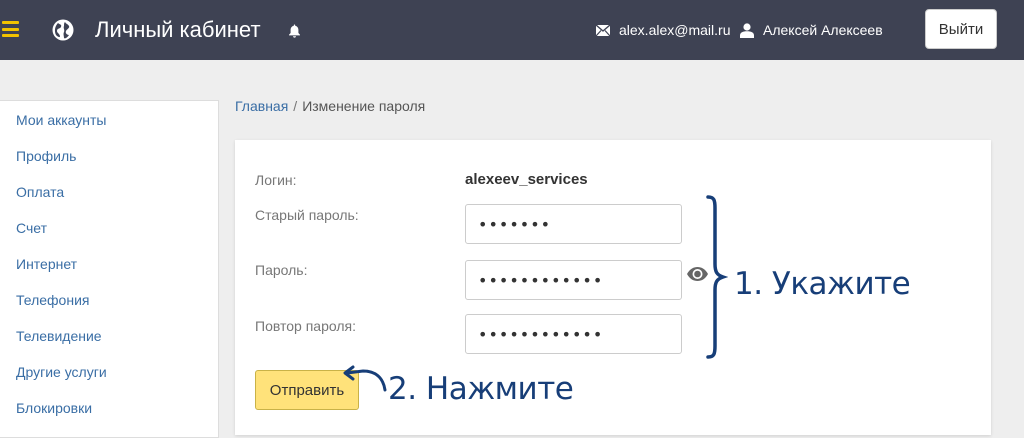 Image resolution: width=1024 pixels, height=438 pixels. I want to click on sidebar-item-blocks: Блокировки, so click(109, 407).